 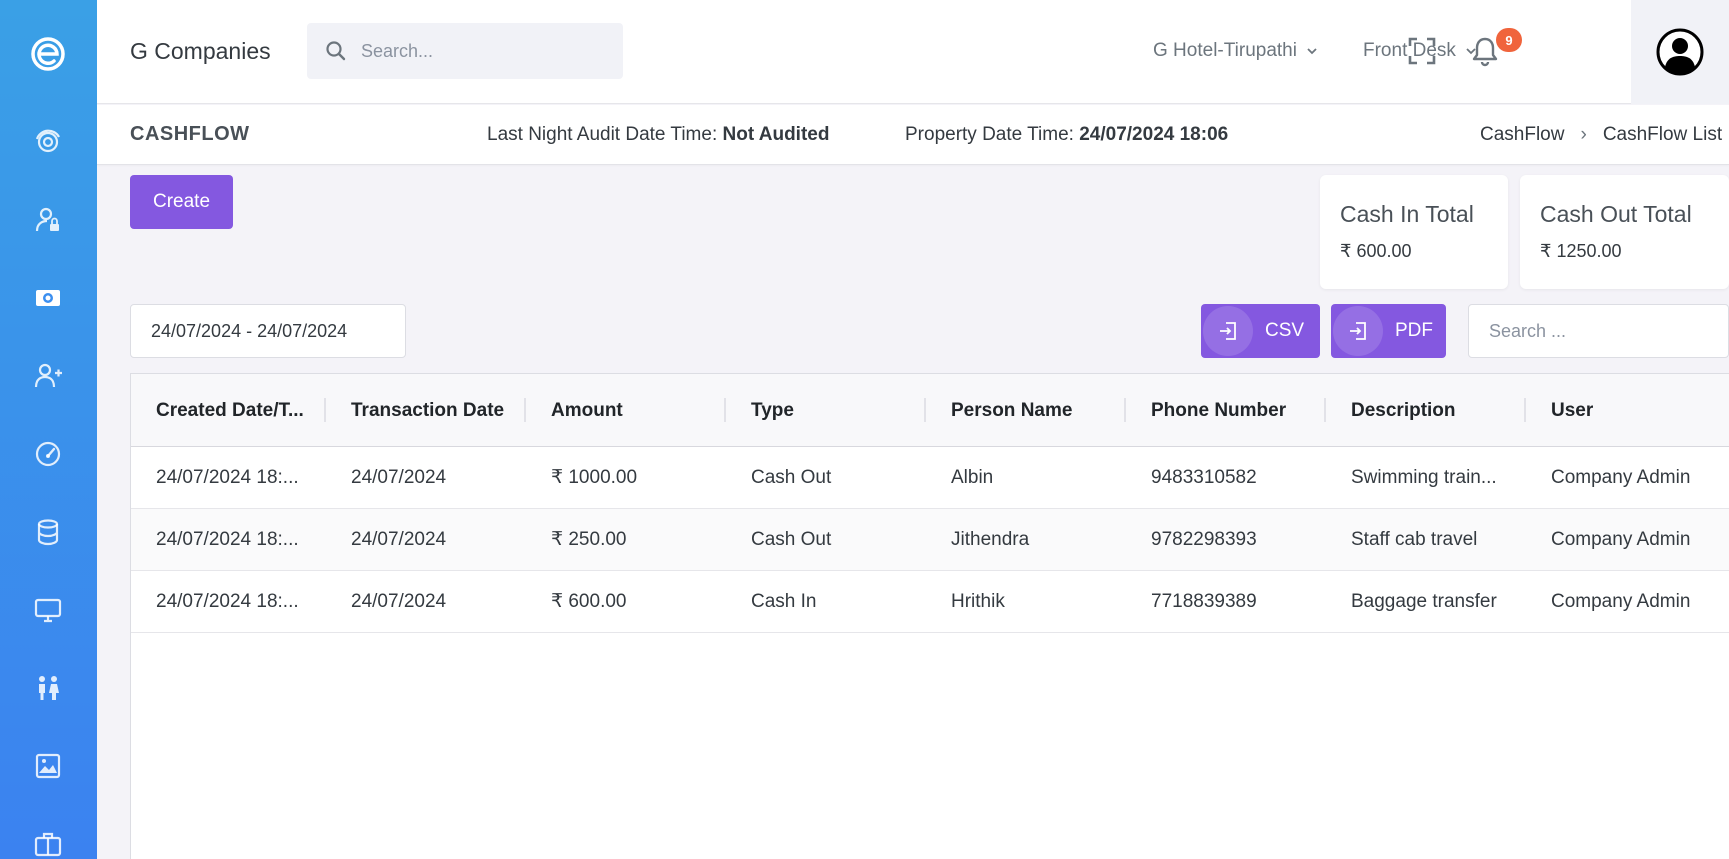 I want to click on create-button: Create, so click(x=181, y=202).